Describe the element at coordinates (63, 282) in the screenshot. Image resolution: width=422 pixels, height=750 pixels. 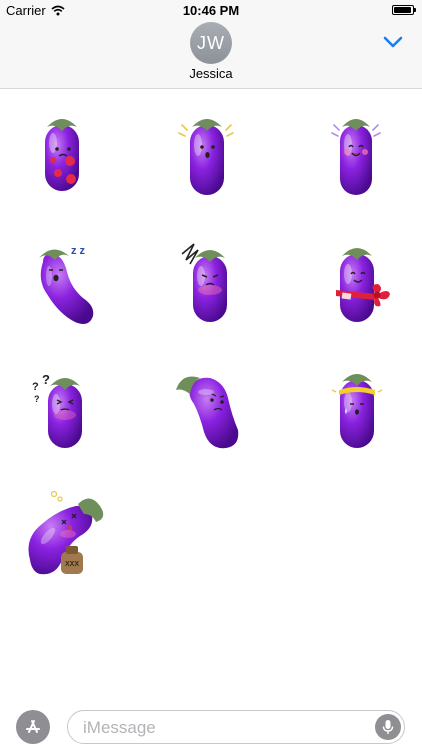
I see `sticker-eggplant-sleepy: z z` at that location.